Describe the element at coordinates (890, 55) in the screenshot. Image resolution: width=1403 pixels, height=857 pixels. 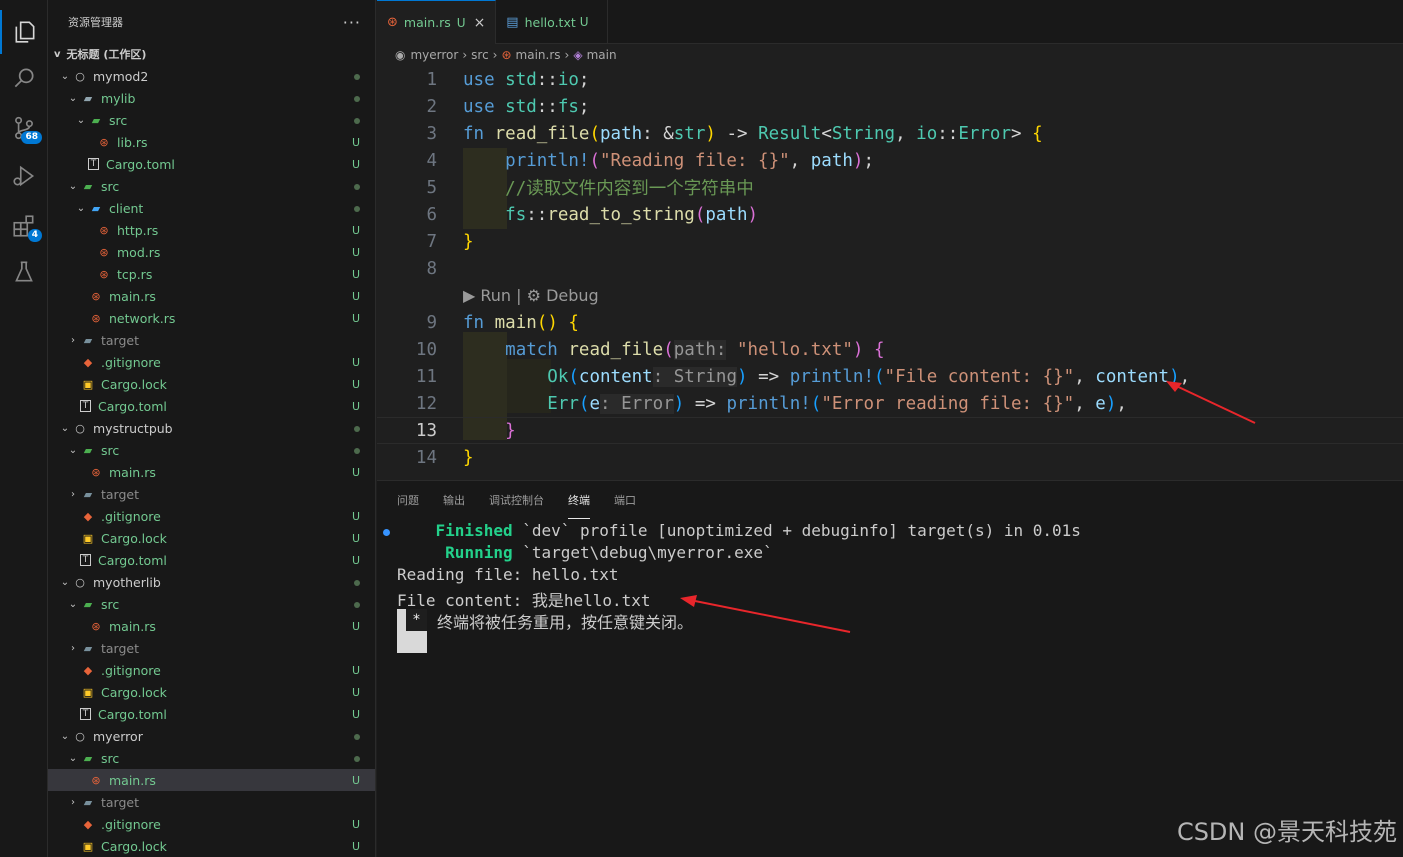
I see `breadcrumb: ◉ myerror › src › ⊛ main.rs › ◈ main` at that location.